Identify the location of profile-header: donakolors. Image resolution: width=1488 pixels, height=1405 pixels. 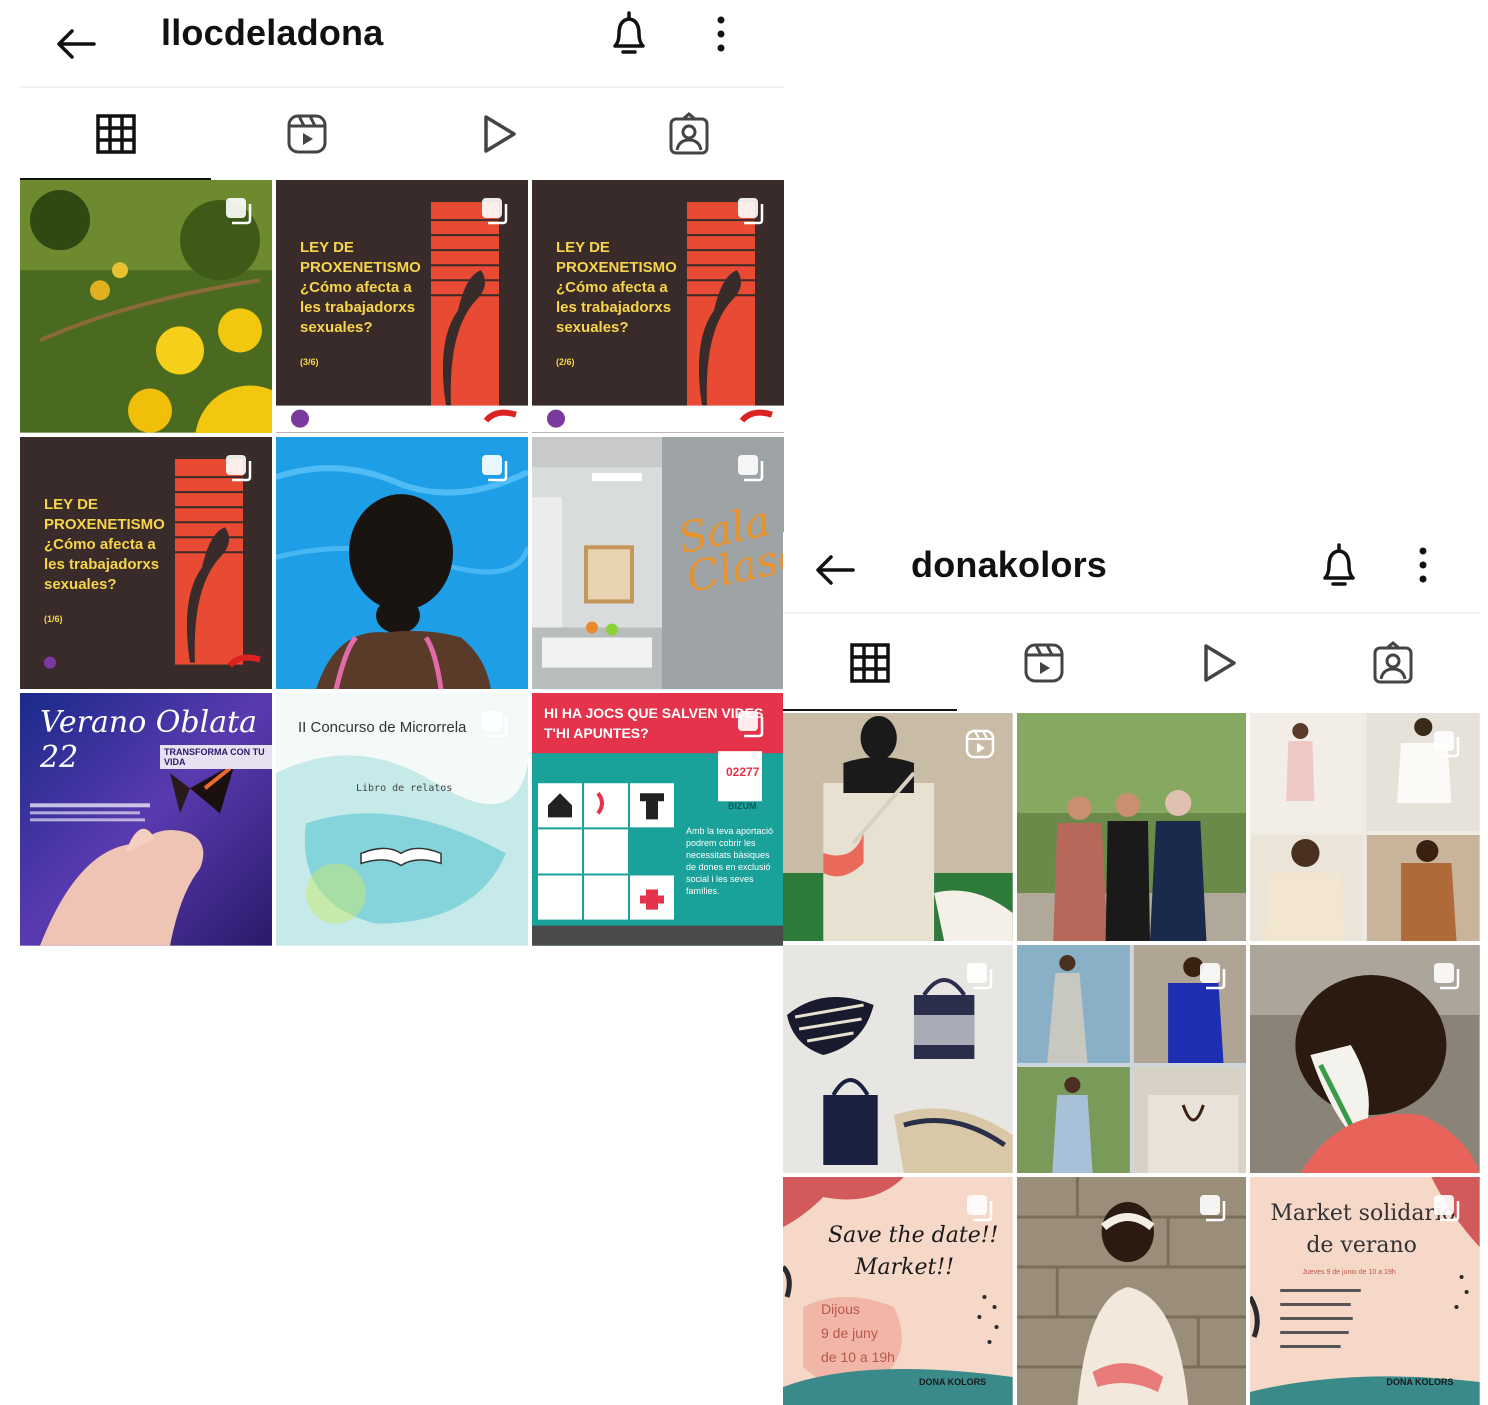
(1131, 573).